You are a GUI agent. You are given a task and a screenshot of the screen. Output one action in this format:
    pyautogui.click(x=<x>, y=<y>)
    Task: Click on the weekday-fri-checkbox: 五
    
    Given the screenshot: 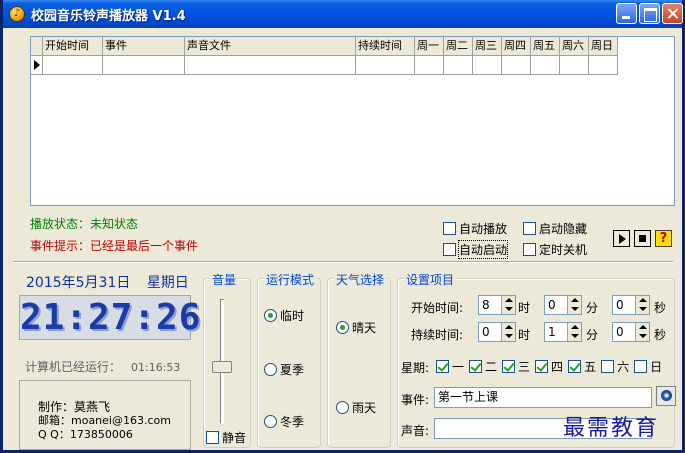 What is the action you would take?
    pyautogui.click(x=582, y=366)
    